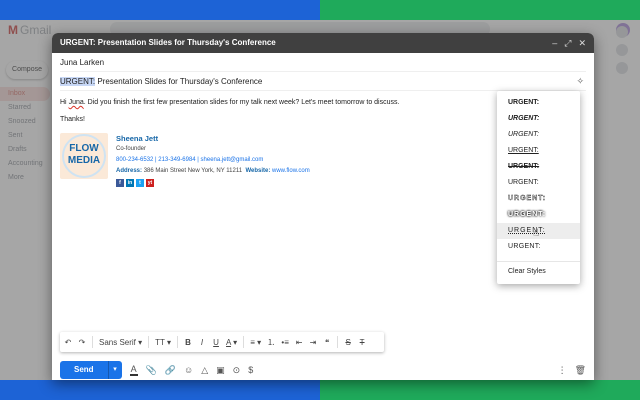  Describe the element at coordinates (114, 370) in the screenshot. I see `send-options-icon: ▾` at that location.